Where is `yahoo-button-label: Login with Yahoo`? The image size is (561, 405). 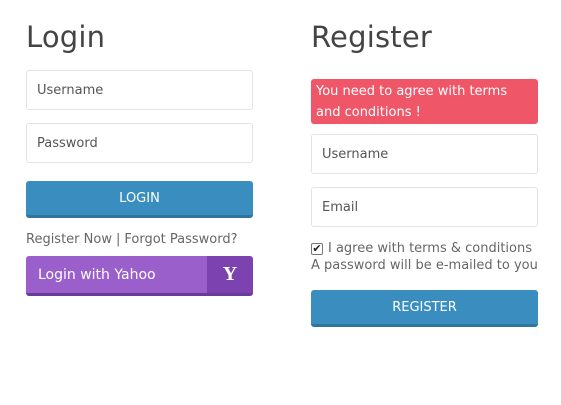 yahoo-button-label: Login with Yahoo is located at coordinates (116, 274).